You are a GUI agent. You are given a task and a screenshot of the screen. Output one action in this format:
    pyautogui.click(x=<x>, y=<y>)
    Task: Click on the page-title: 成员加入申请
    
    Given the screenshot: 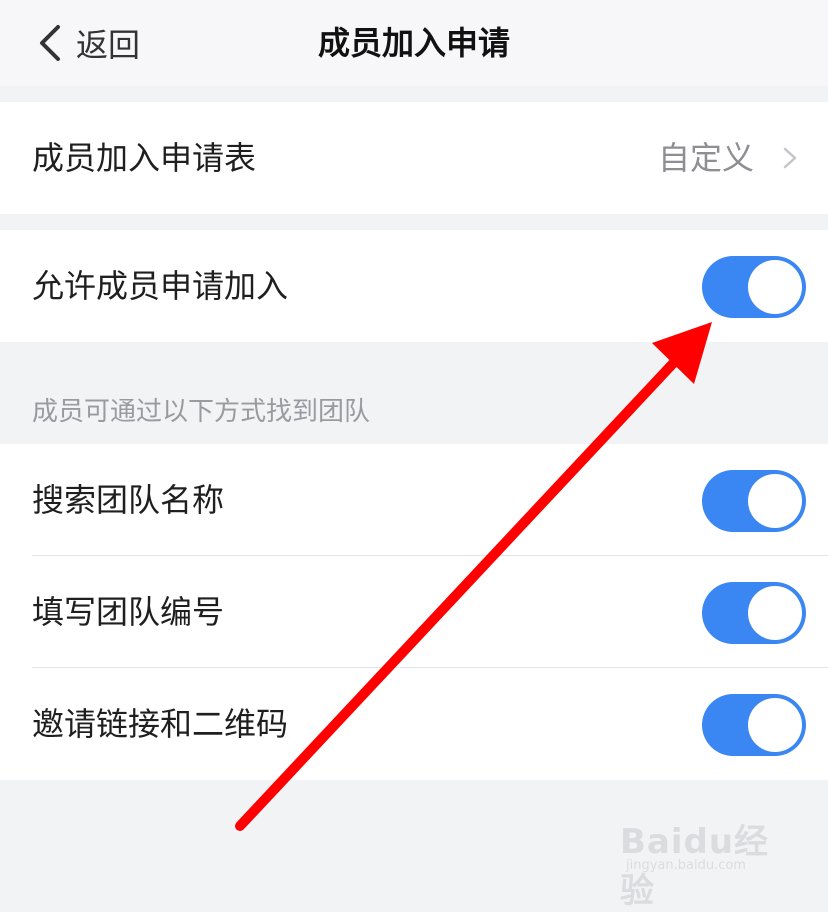 What is the action you would take?
    pyautogui.click(x=413, y=43)
    